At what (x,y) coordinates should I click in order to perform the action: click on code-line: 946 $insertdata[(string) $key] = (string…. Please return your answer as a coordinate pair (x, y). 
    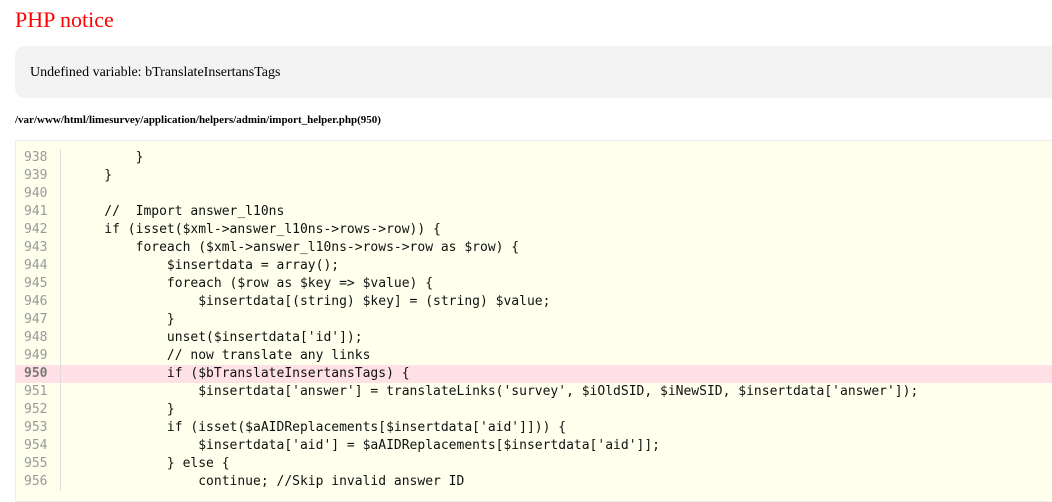
    Looking at the image, I should click on (534, 302).